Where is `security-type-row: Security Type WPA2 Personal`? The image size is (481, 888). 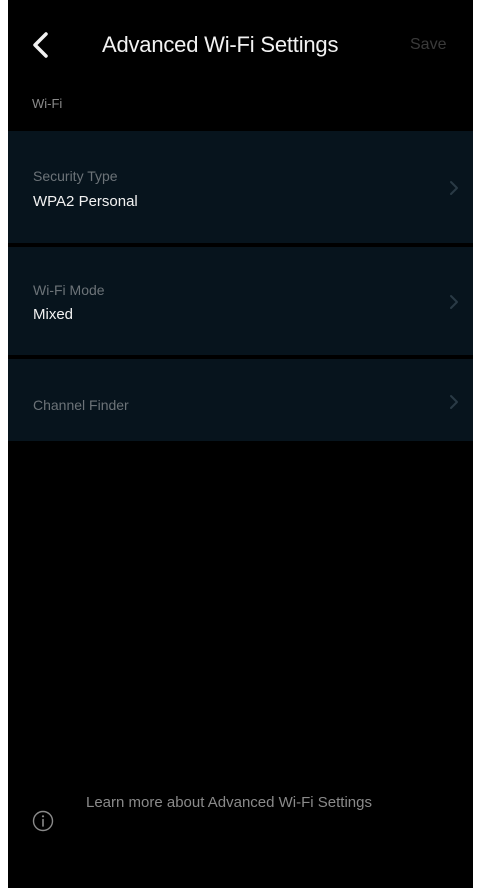 security-type-row: Security Type WPA2 Personal is located at coordinates (240, 187).